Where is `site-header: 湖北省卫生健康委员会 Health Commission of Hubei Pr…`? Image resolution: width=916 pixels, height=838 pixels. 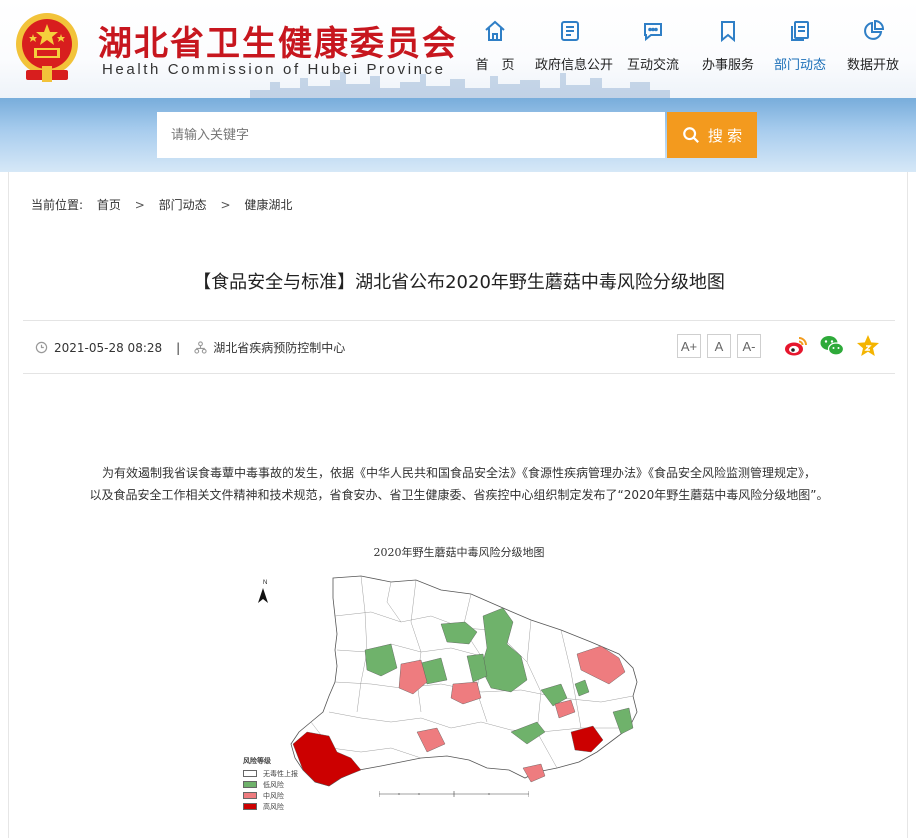
site-header: 湖北省卫生健康委员会 Health Commission of Hubei Pr… is located at coordinates (458, 49).